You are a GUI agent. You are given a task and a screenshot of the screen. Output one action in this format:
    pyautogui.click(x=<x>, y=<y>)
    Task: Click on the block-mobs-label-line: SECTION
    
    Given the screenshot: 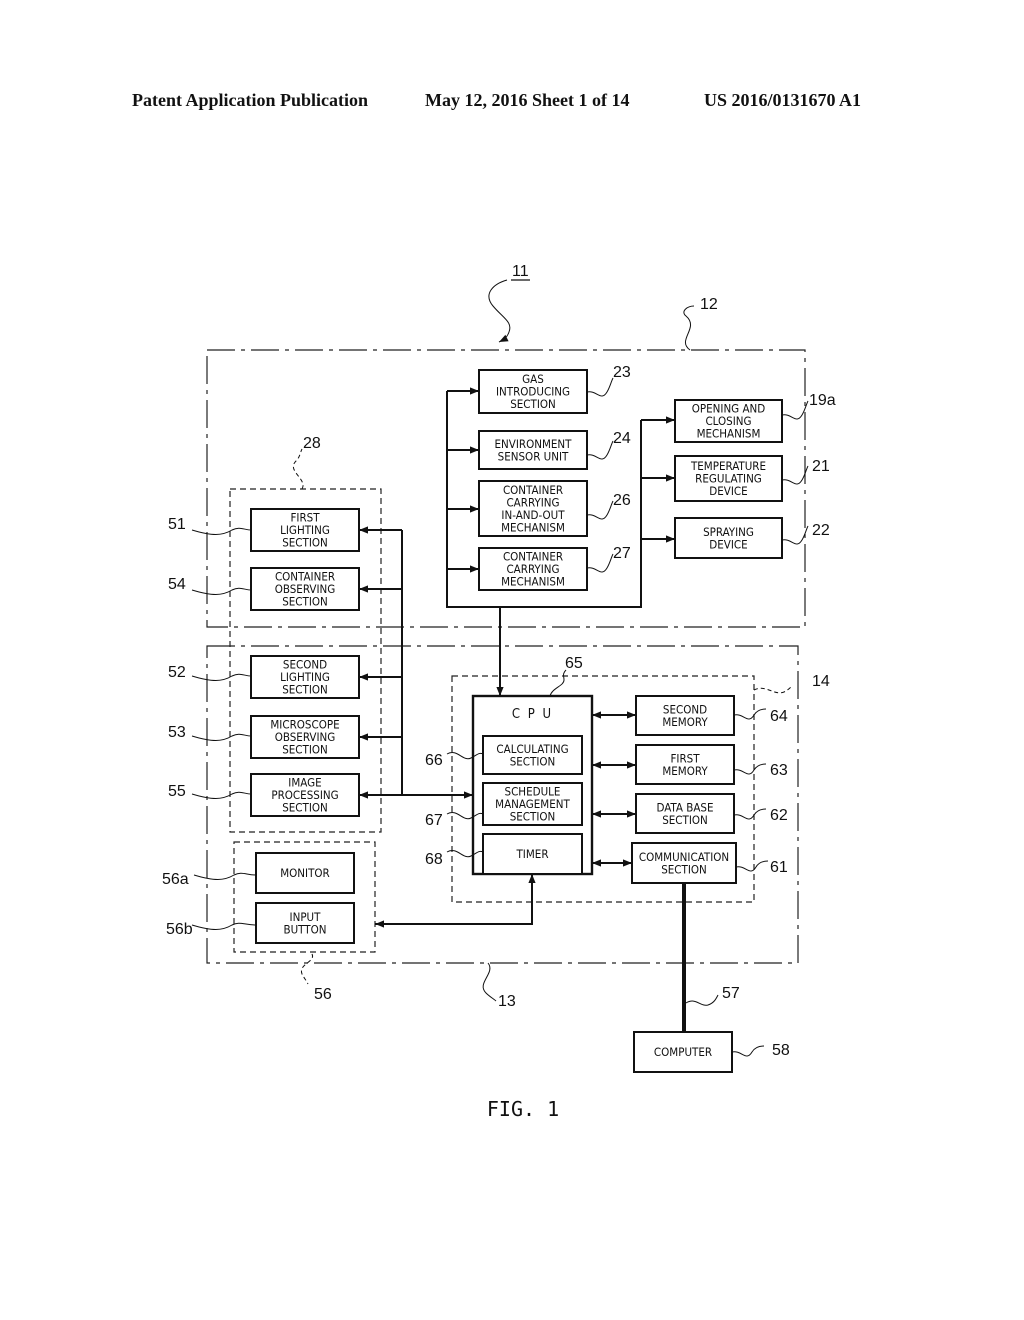 What is the action you would take?
    pyautogui.click(x=305, y=750)
    